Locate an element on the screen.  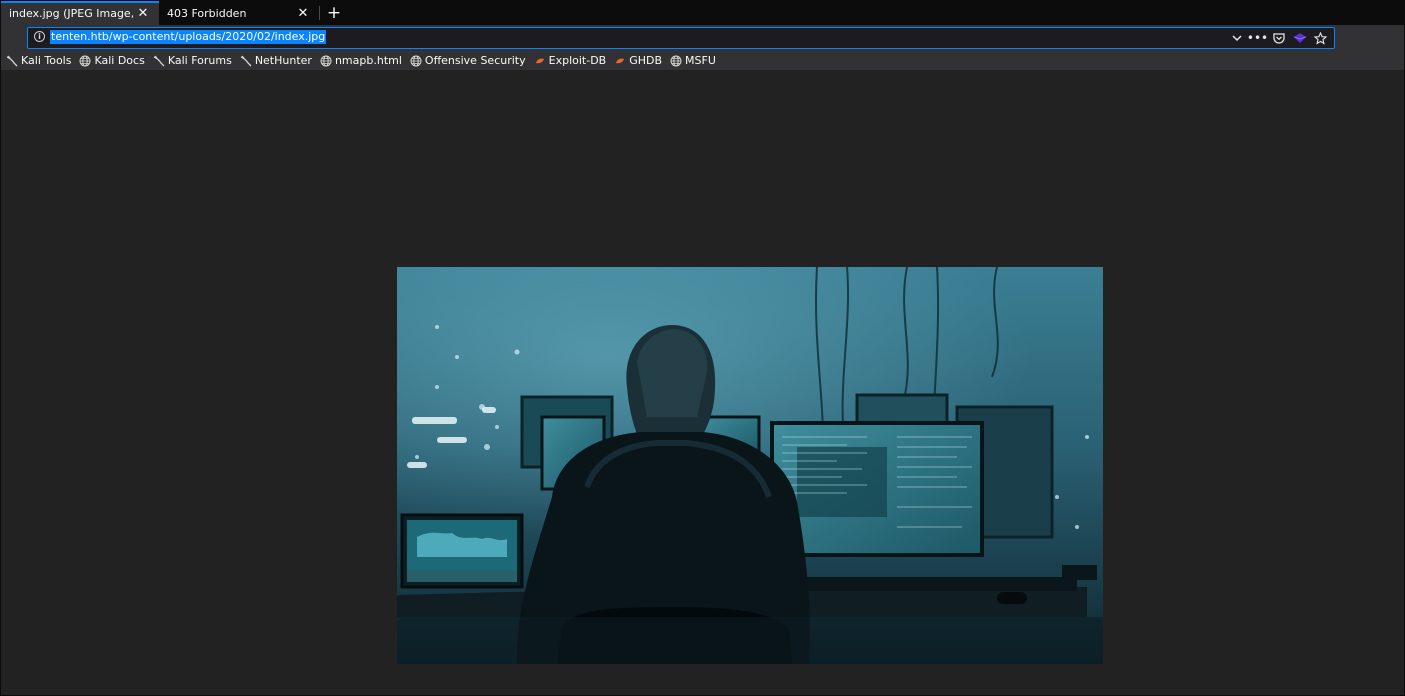
tab-title: 403 Forbidden is located at coordinates (207, 13).